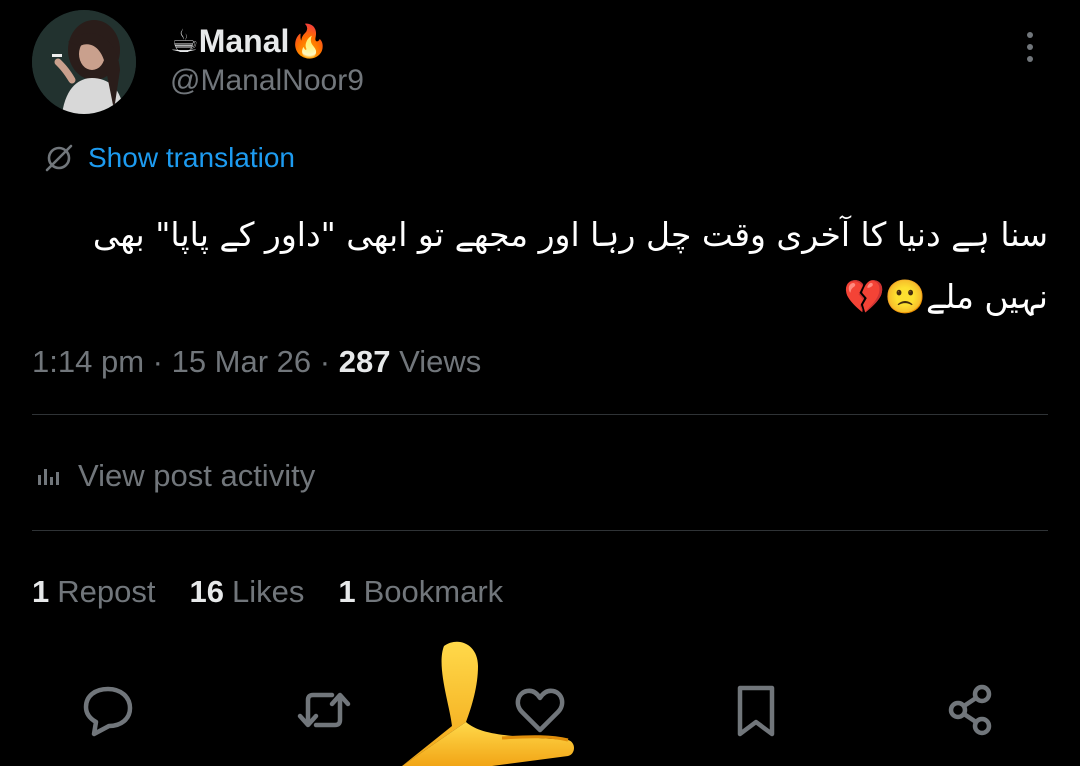  What do you see at coordinates (197, 475) in the screenshot?
I see `view-post-activity-label: View post activity` at bounding box center [197, 475].